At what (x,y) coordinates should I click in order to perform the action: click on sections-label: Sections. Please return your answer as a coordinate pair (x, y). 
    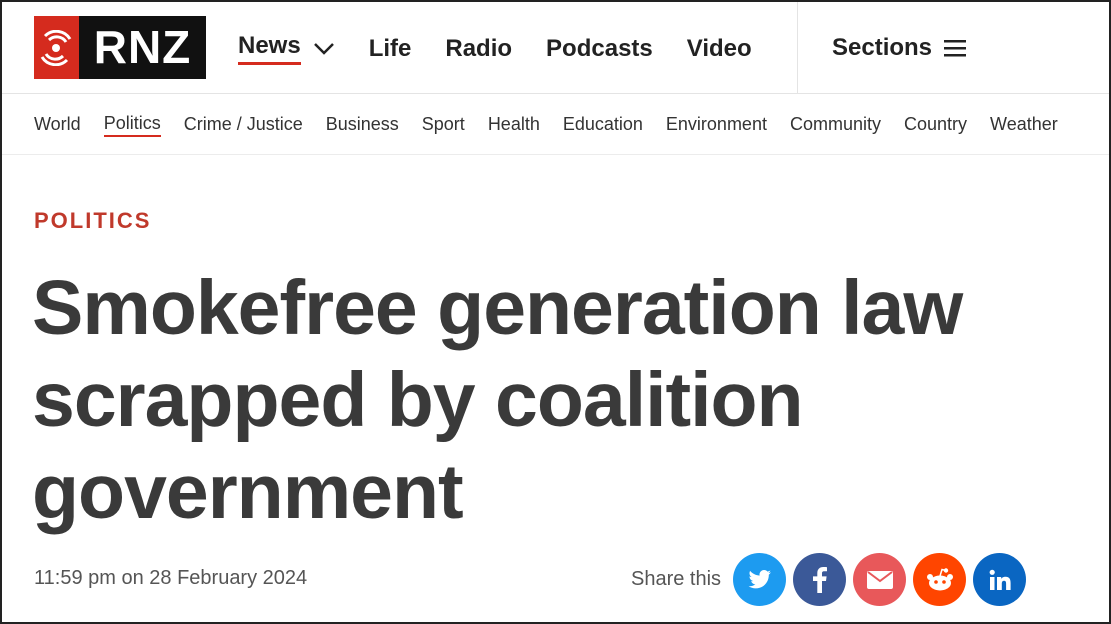
    Looking at the image, I should click on (882, 47).